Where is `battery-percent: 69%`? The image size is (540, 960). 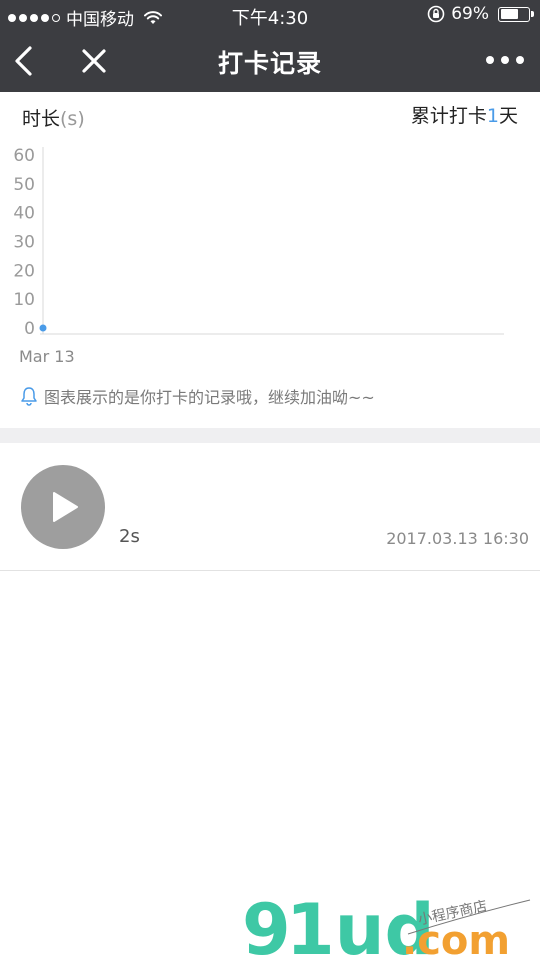
battery-percent: 69% is located at coordinates (470, 14).